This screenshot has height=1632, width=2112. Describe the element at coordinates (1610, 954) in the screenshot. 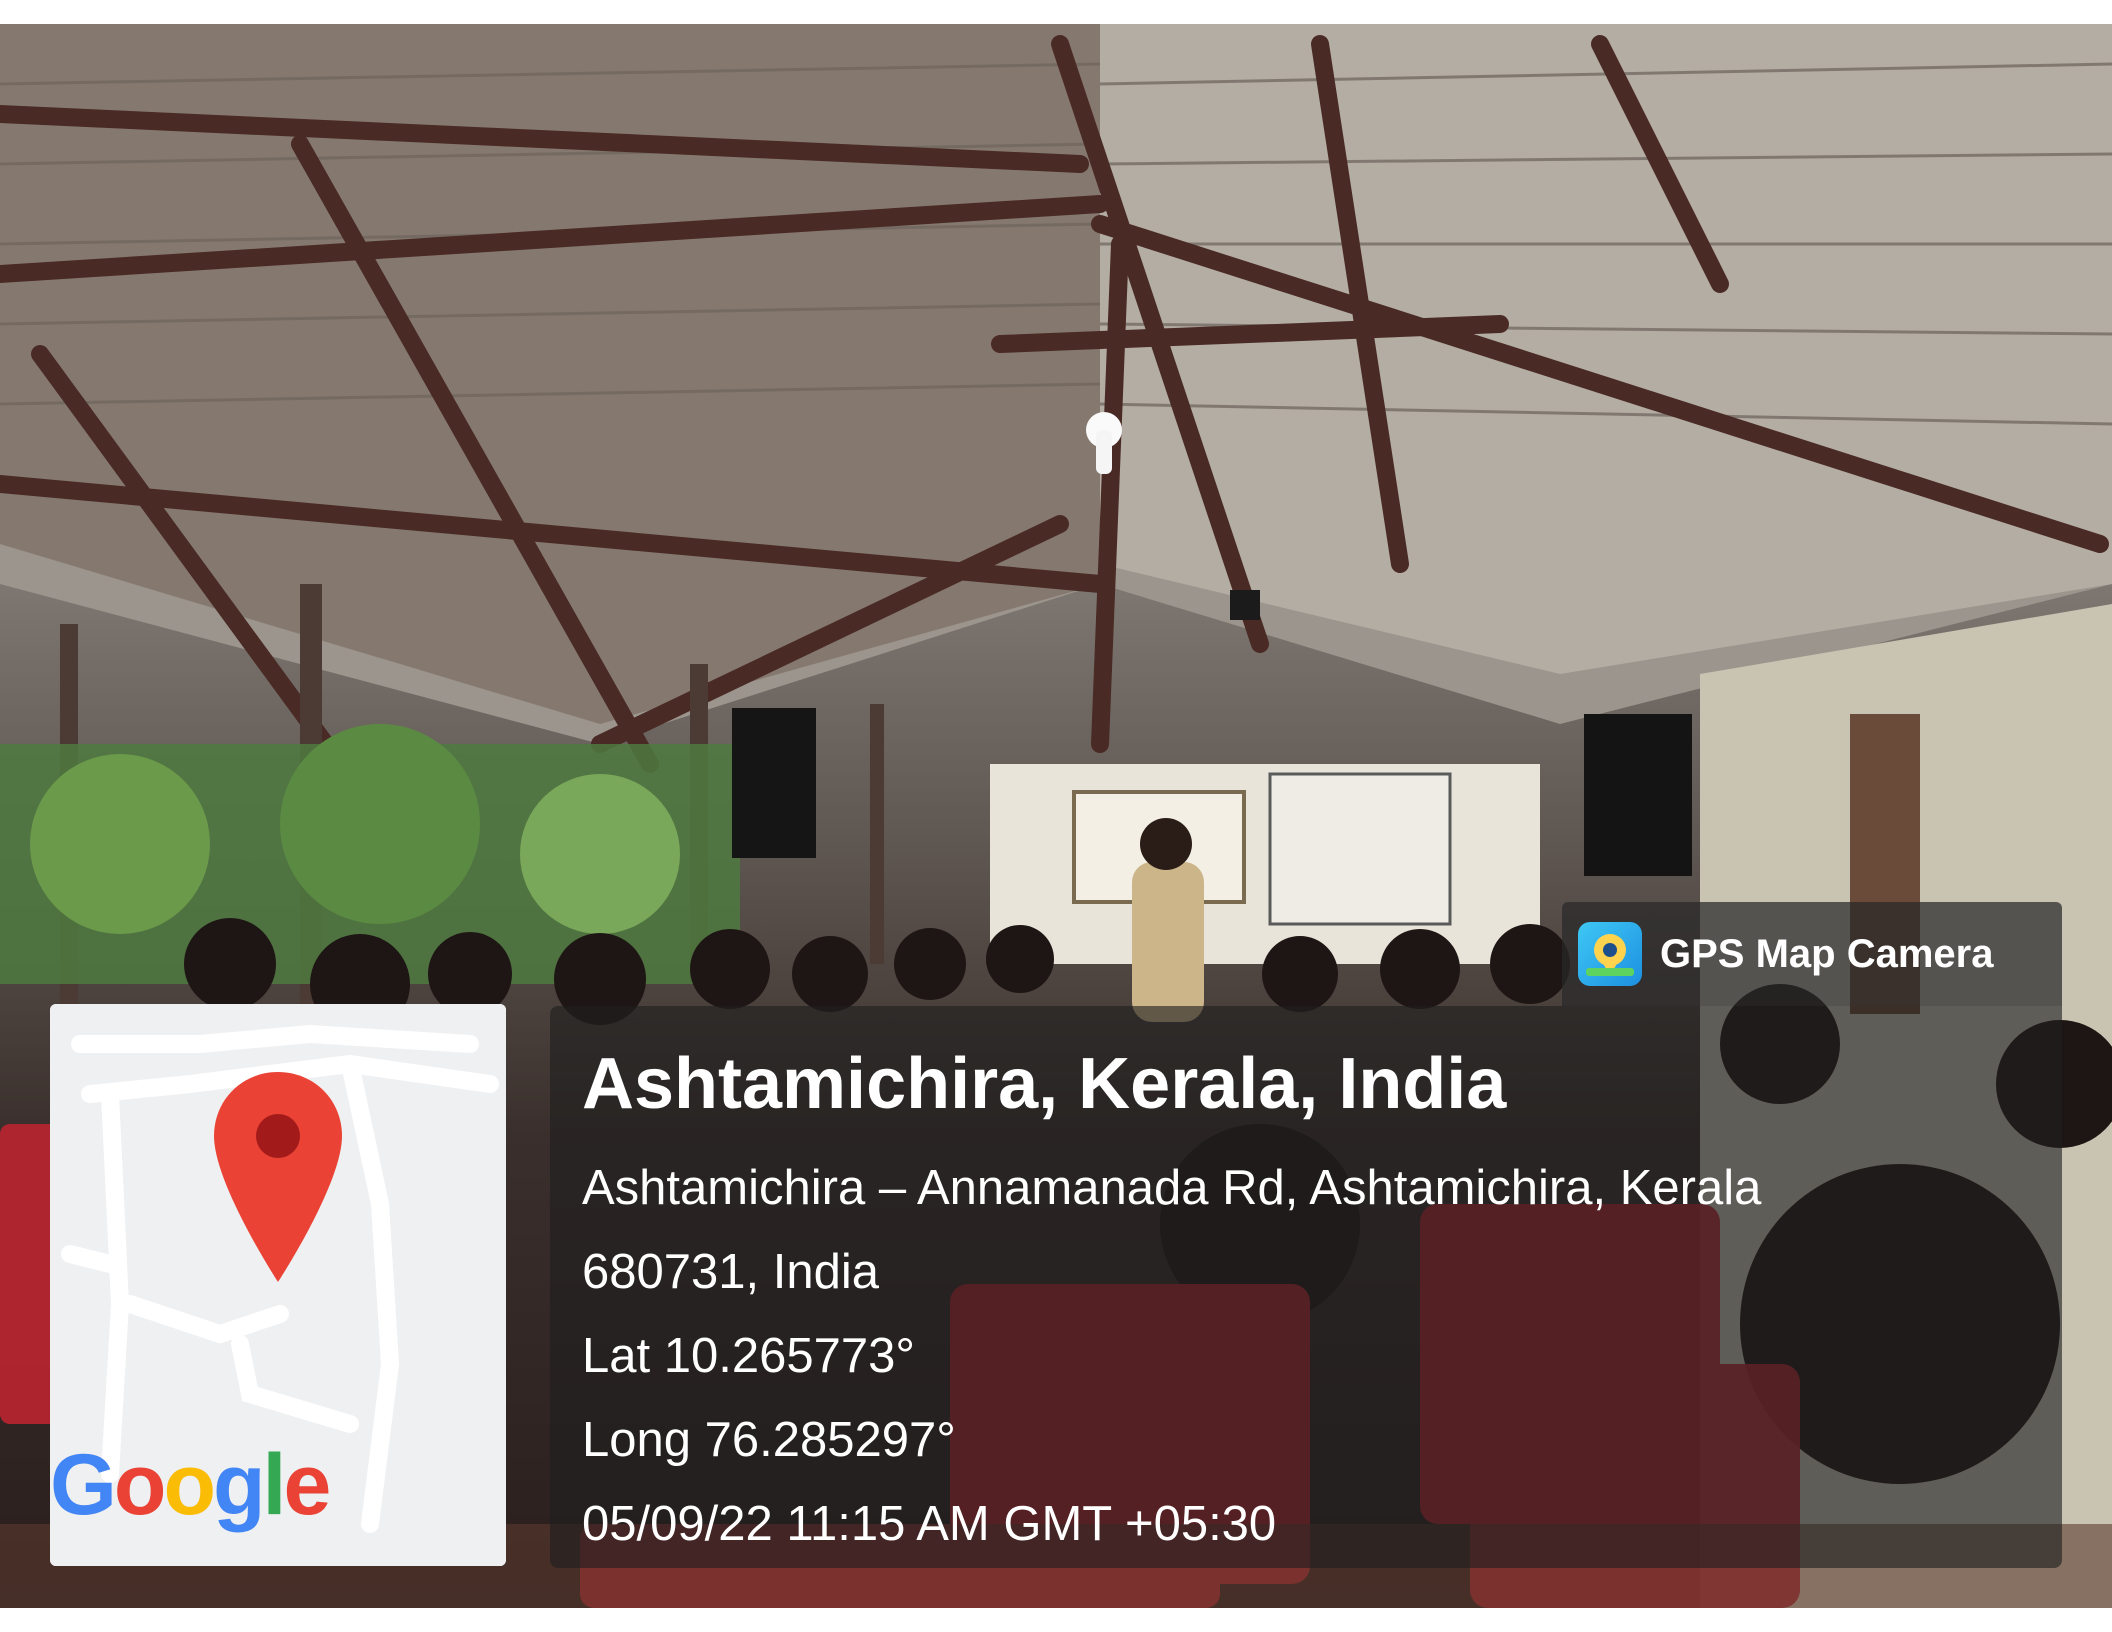

I see `map-pin-camera-icon` at that location.